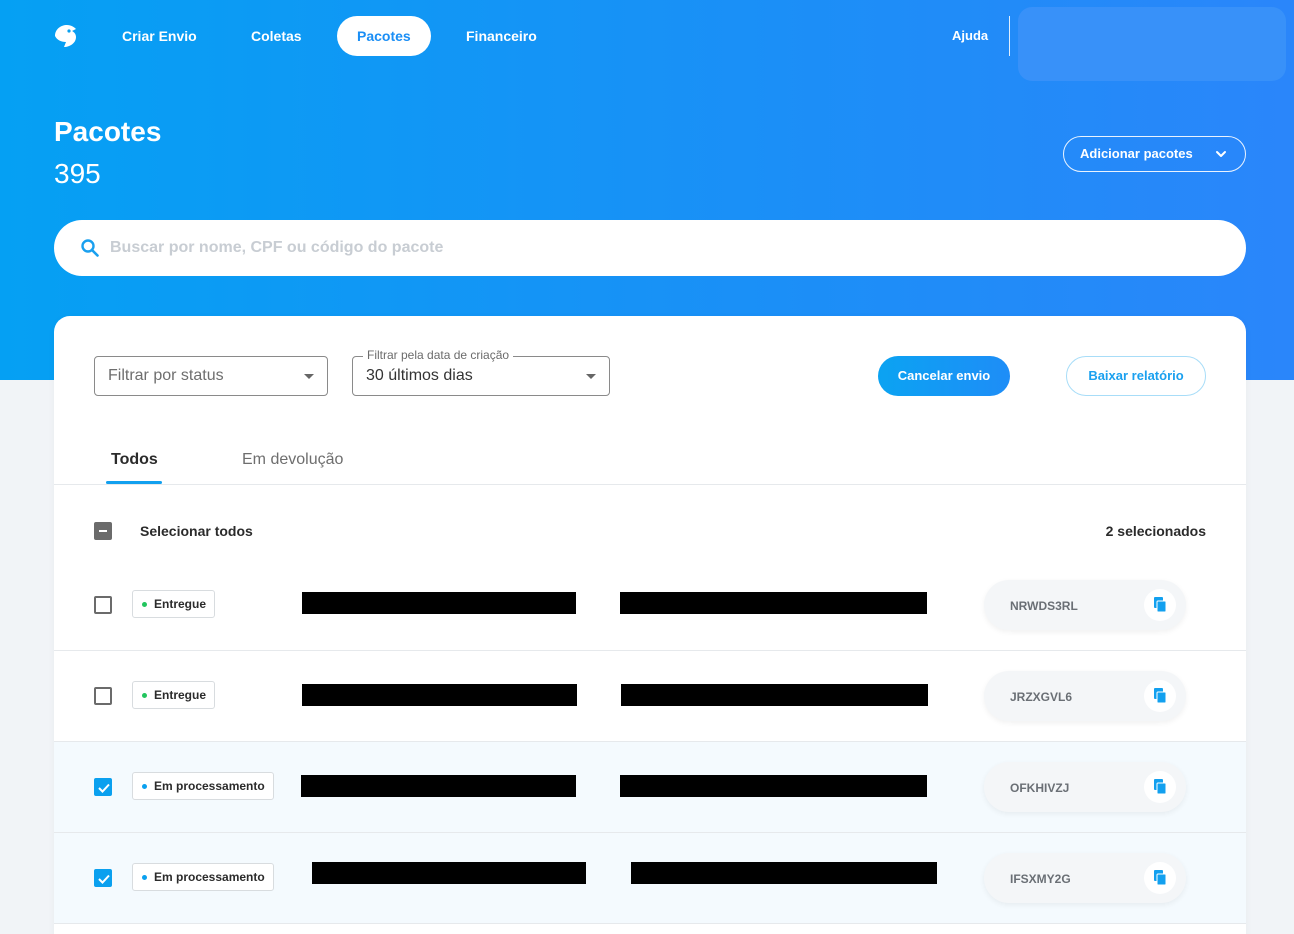 The image size is (1294, 934). I want to click on package-code: NRWDS3RL, so click(1044, 606).